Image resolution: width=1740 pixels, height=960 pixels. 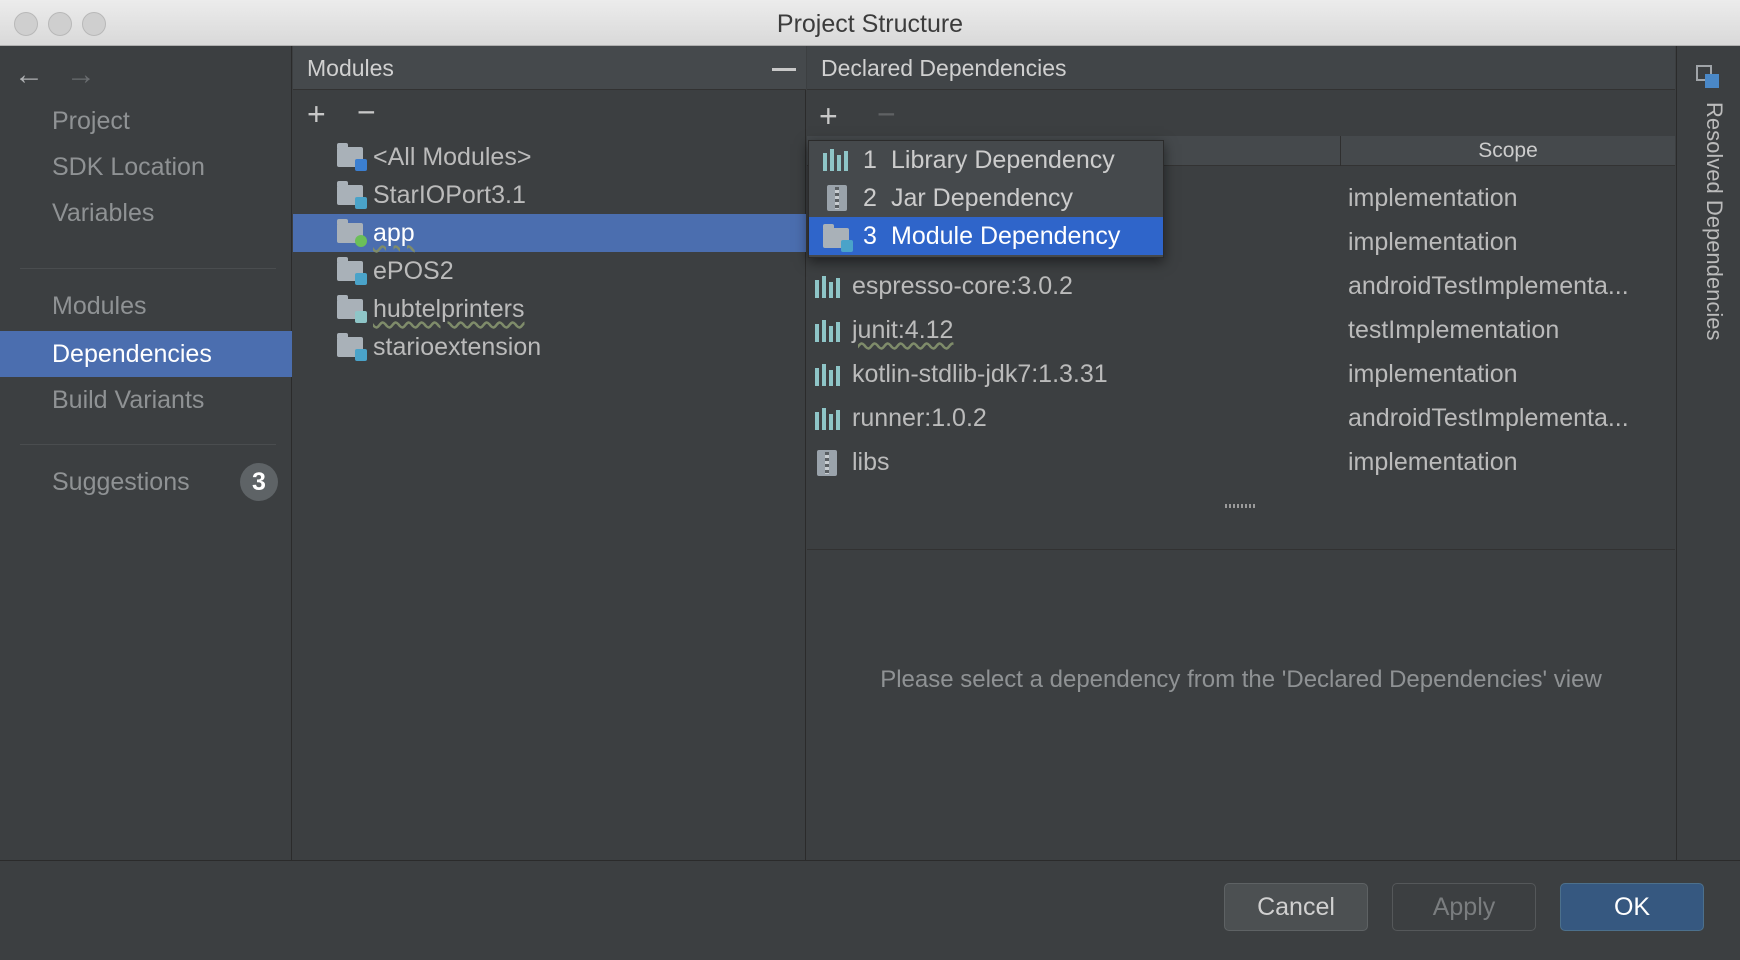 What do you see at coordinates (352, 157) in the screenshot?
I see `modules-folder-icon` at bounding box center [352, 157].